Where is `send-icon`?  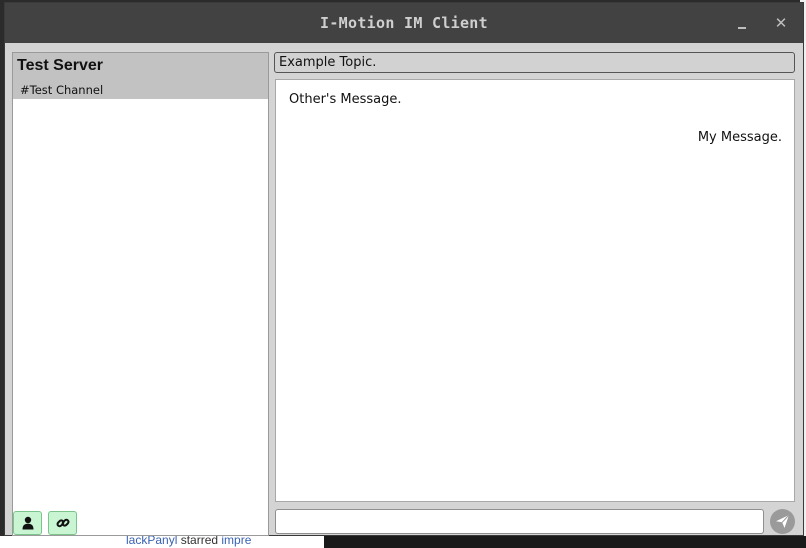 send-icon is located at coordinates (783, 521).